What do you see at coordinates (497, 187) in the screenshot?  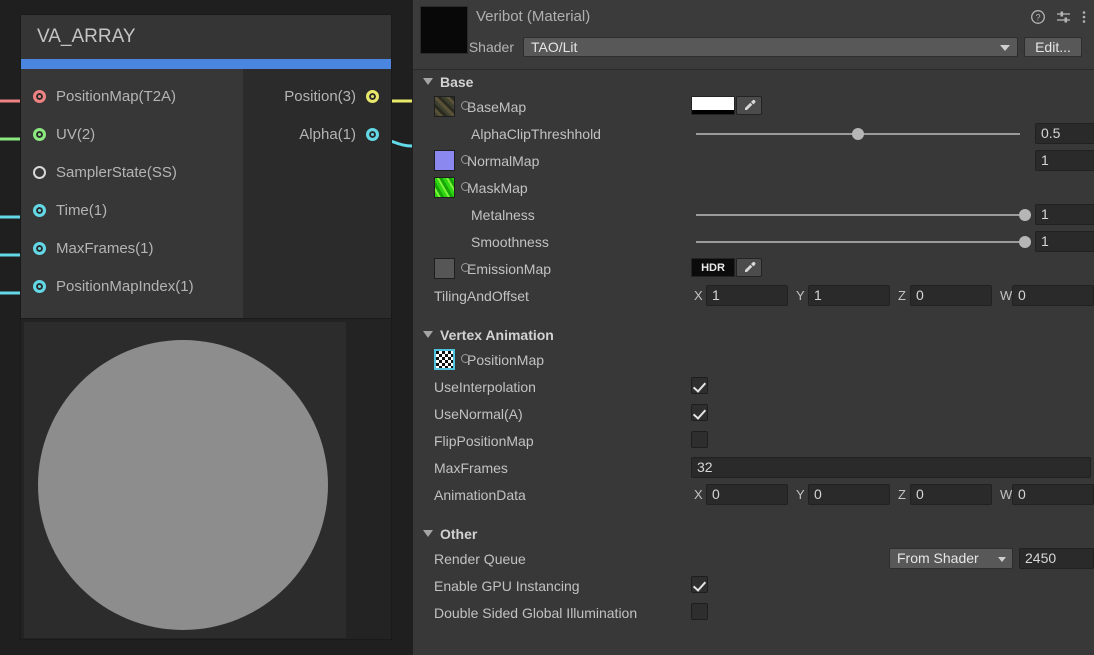 I see `maskmap-label: MaskMap` at bounding box center [497, 187].